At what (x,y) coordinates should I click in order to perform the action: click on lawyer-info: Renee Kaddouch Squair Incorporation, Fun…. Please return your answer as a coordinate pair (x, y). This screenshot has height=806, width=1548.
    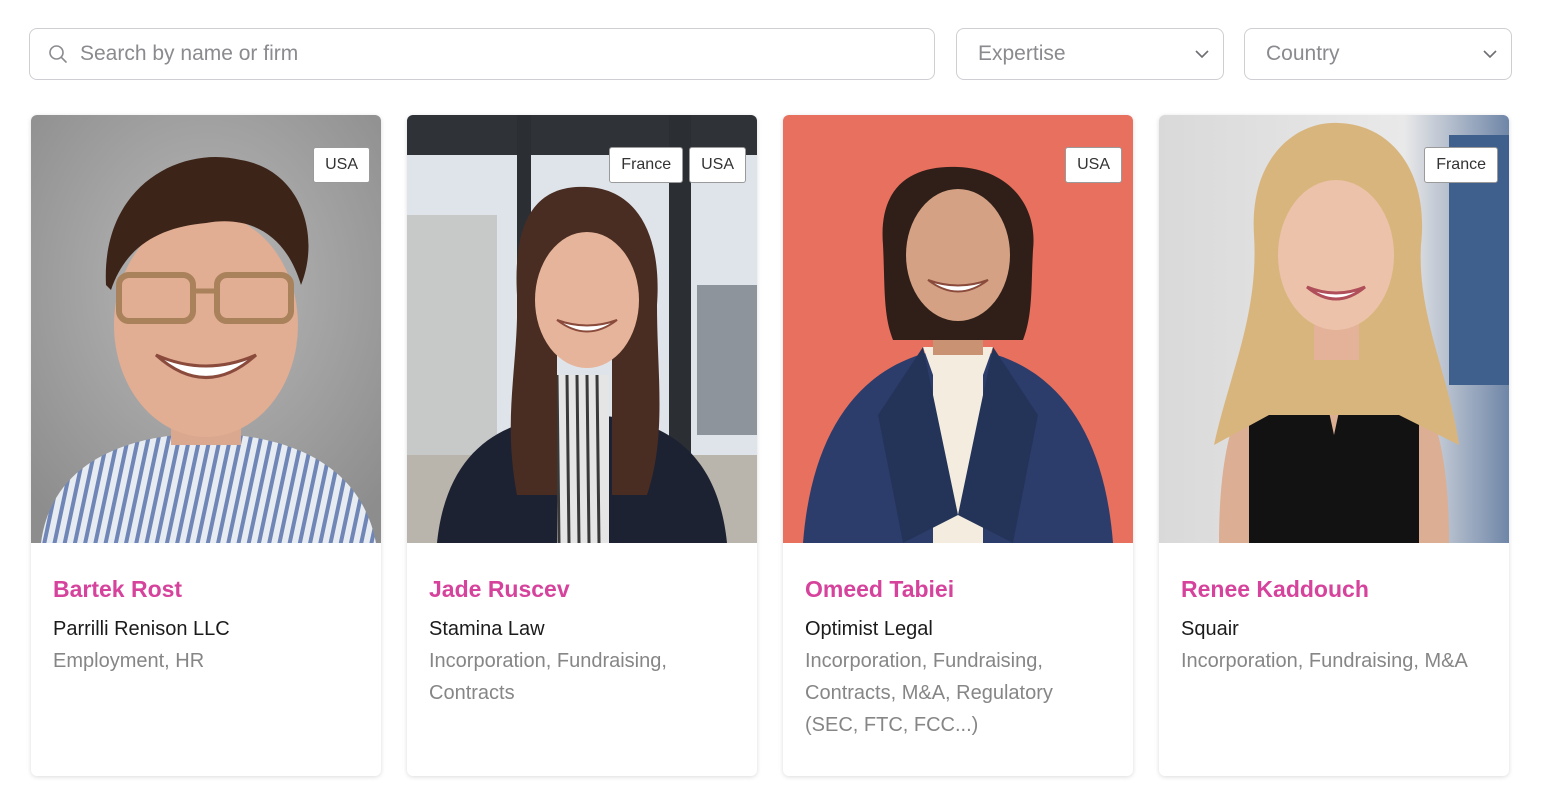
    Looking at the image, I should click on (1334, 610).